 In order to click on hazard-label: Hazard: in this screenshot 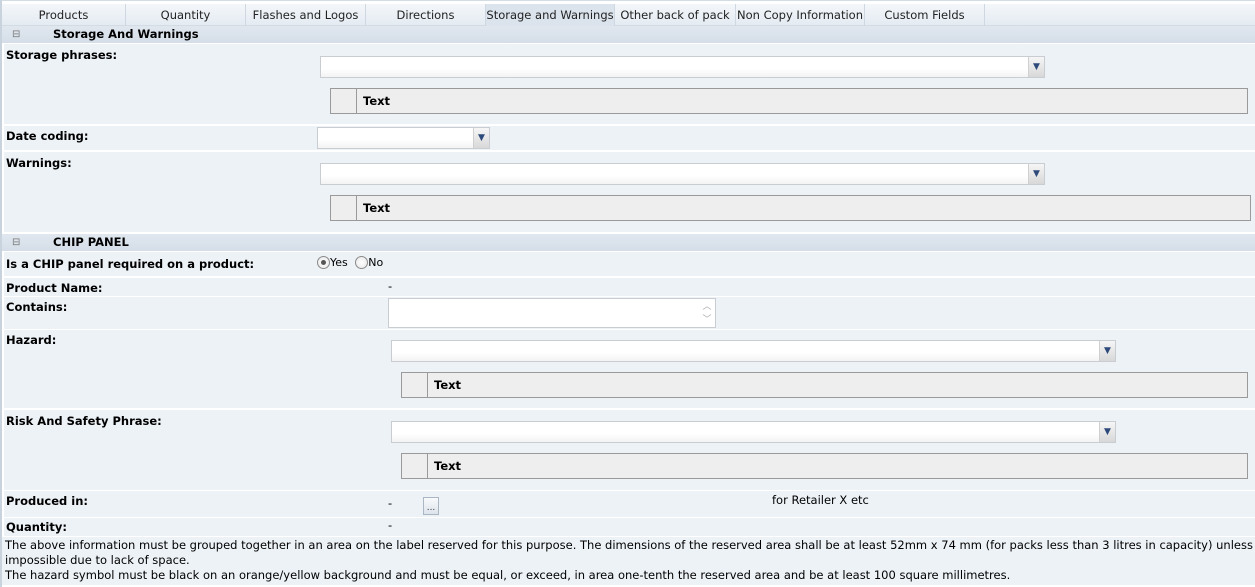, I will do `click(31, 340)`.